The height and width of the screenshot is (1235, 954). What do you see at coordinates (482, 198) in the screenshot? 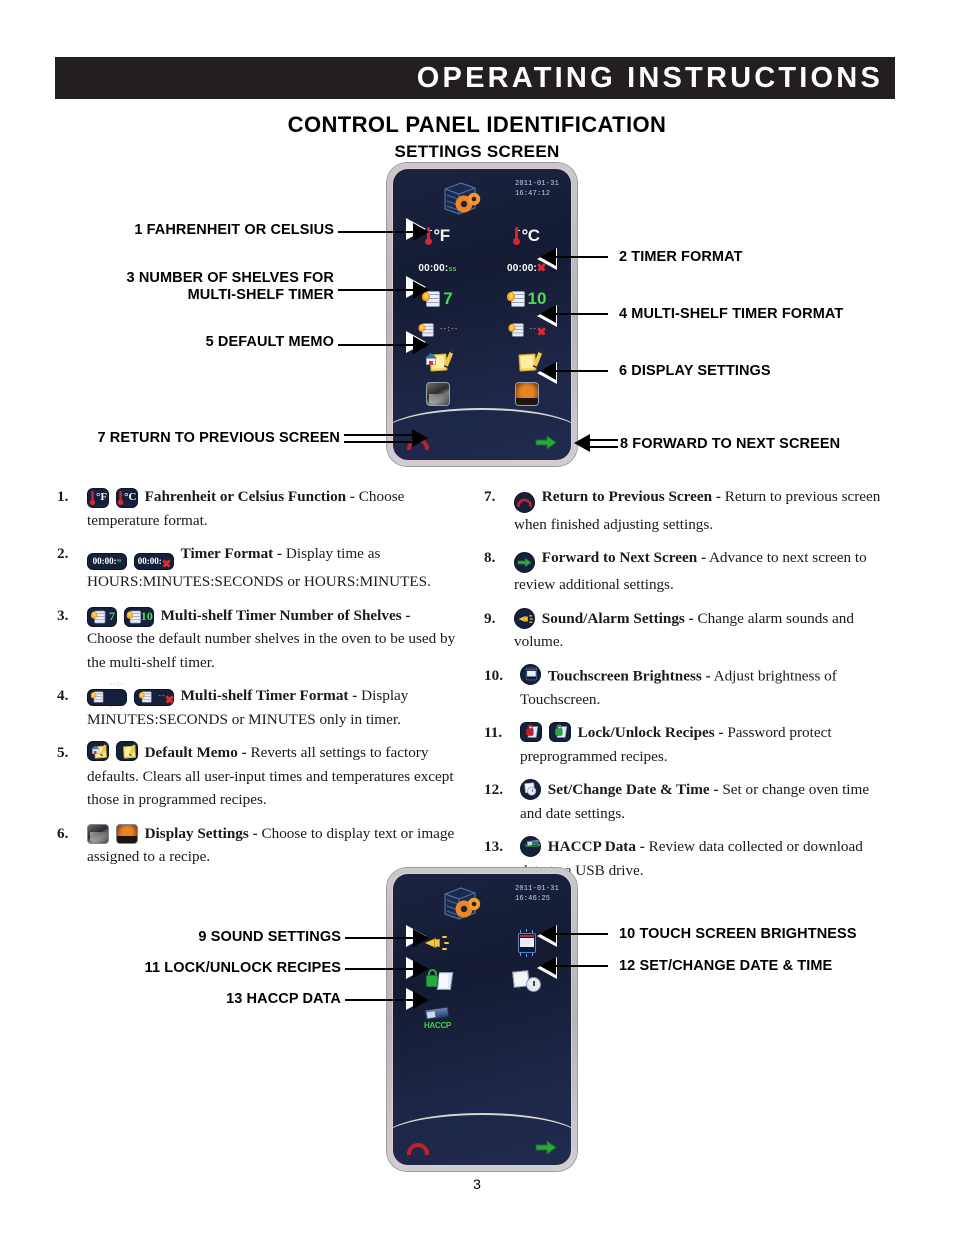
I see `screen-header: 2011-01-31 16:47:12` at bounding box center [482, 198].